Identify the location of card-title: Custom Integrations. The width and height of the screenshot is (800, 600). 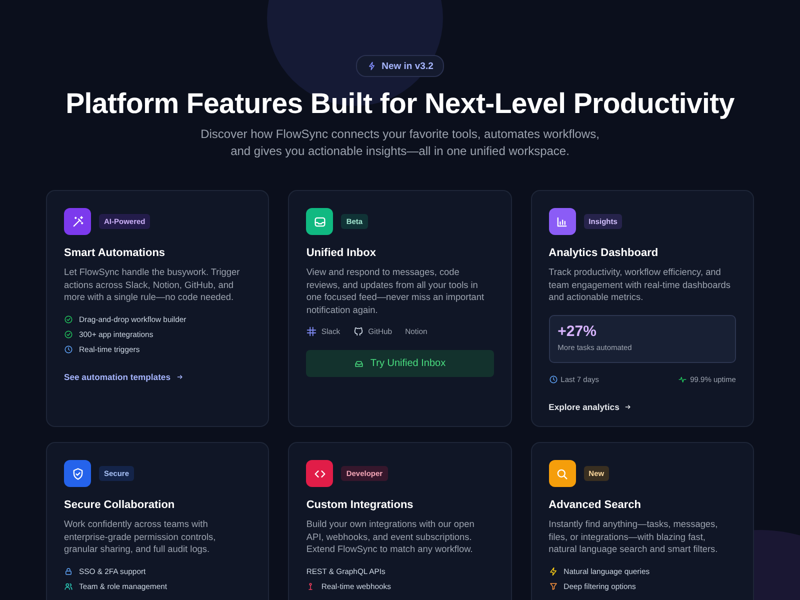
(360, 505).